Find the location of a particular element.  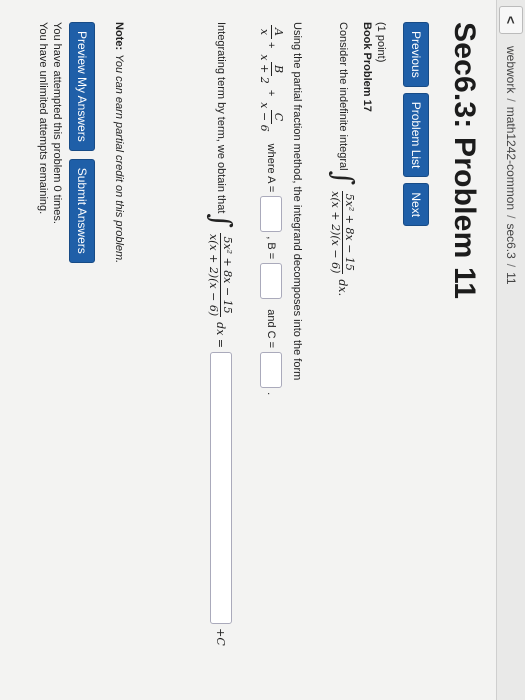

preview-answers-button: Preview My Answers is located at coordinates (82, 86).